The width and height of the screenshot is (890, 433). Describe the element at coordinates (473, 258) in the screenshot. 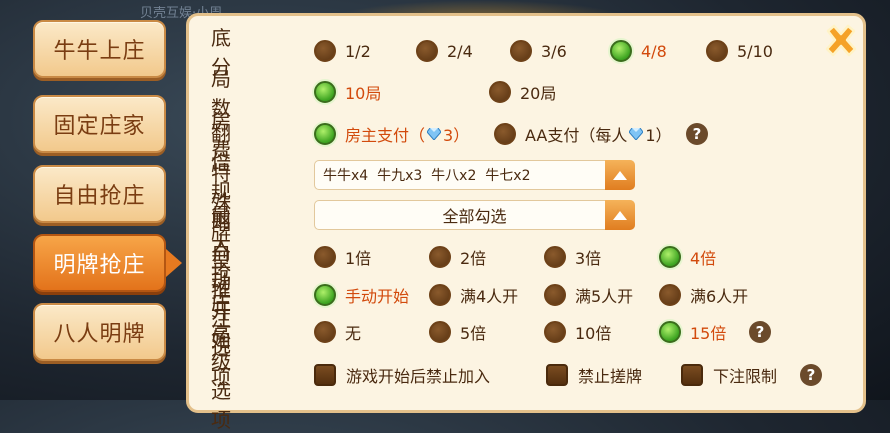

I see `option-label: 2倍` at that location.